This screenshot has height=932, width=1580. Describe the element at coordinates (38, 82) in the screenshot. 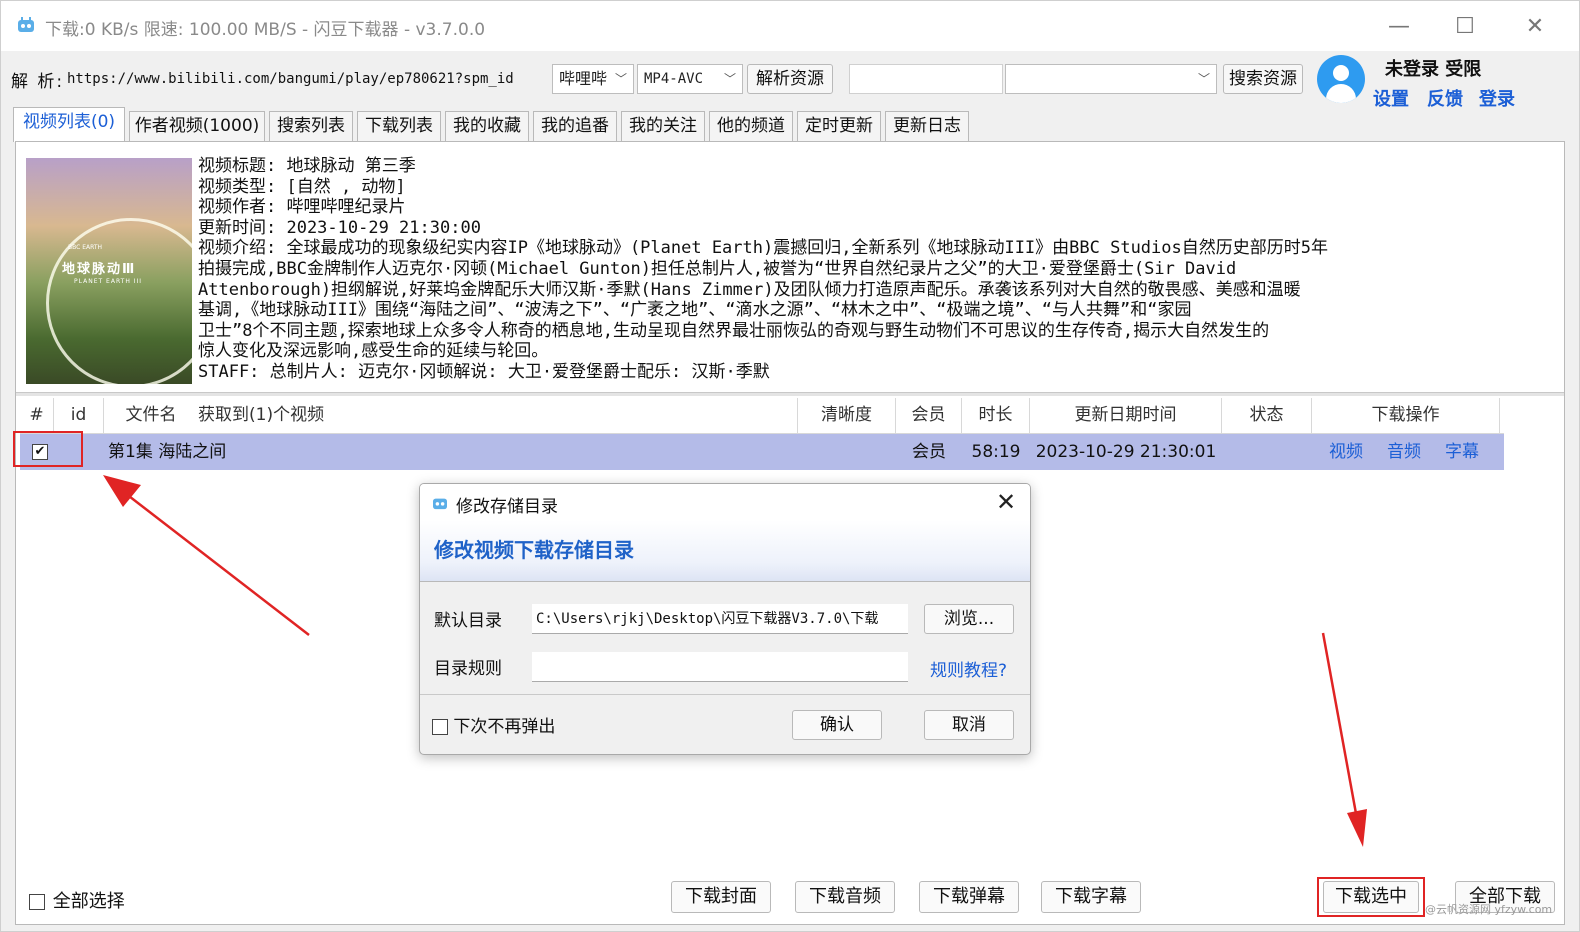

I see `parse-label: 解 析:` at that location.